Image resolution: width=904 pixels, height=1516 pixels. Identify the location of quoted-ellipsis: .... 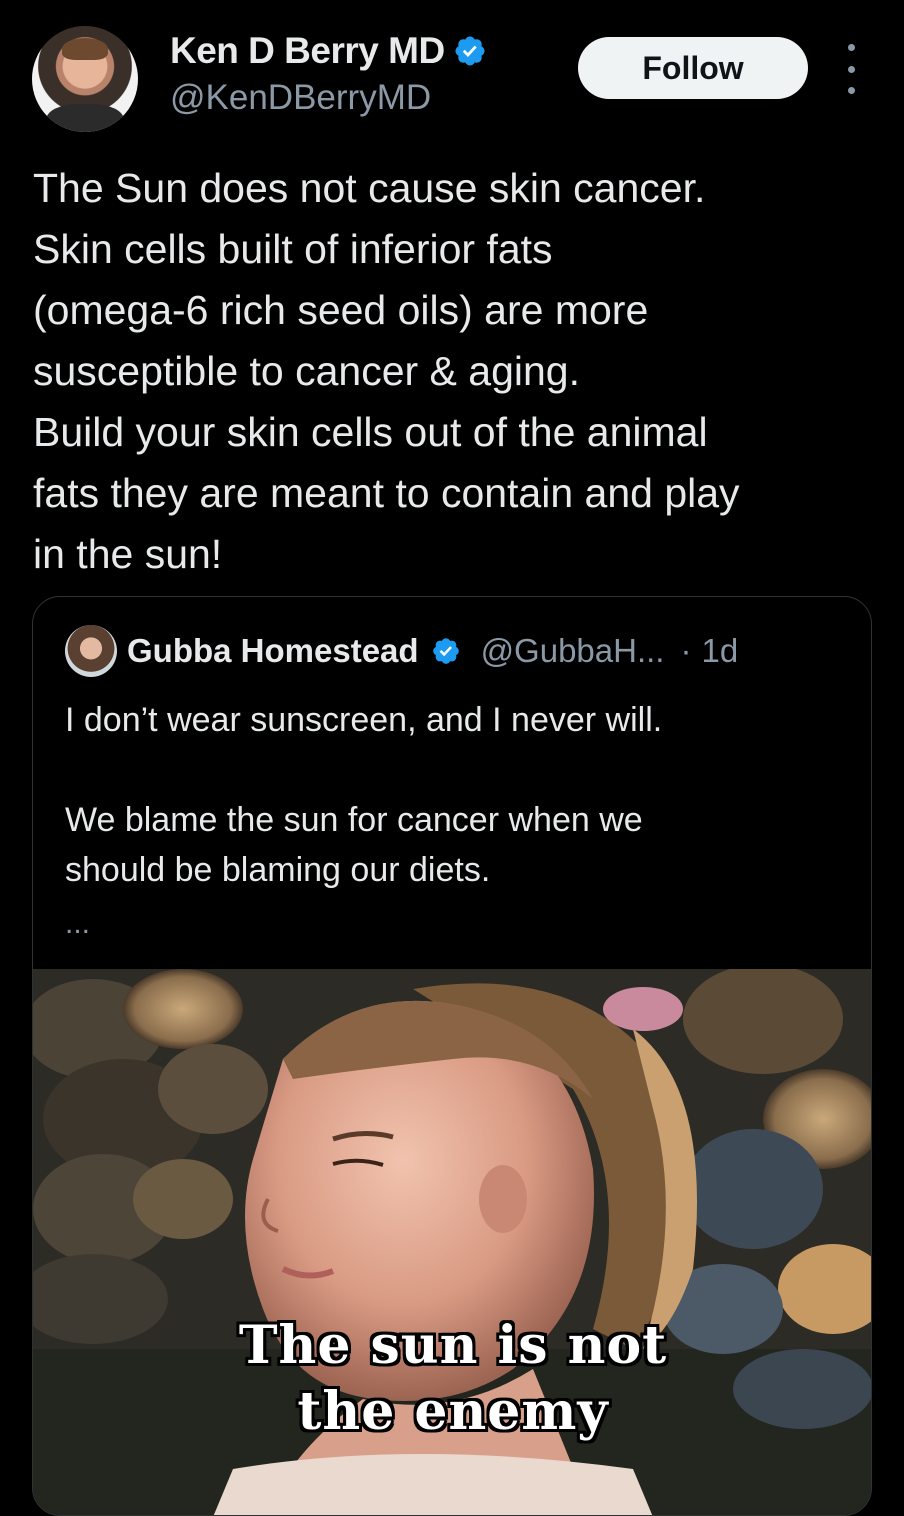
(78, 923).